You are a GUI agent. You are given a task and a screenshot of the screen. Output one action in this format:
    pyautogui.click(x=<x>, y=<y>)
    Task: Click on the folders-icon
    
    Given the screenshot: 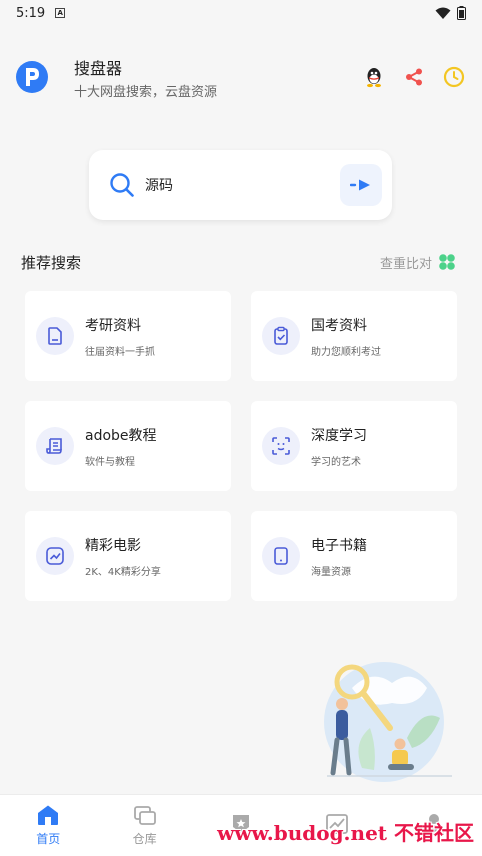 What is the action you would take?
    pyautogui.click(x=144, y=815)
    